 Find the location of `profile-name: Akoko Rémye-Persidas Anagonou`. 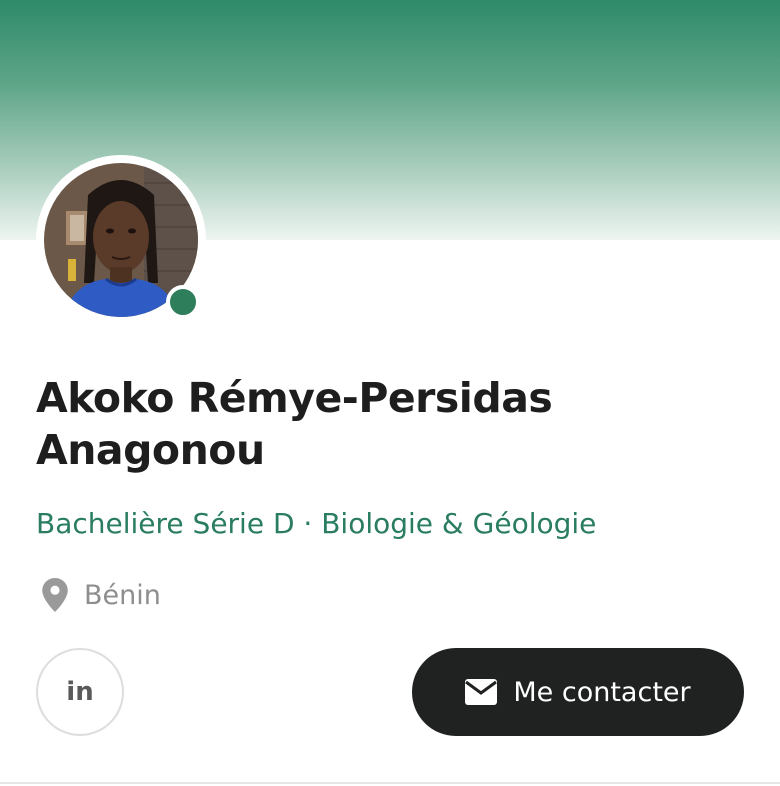

profile-name: Akoko Rémye-Persidas Anagonou is located at coordinates (294, 424).